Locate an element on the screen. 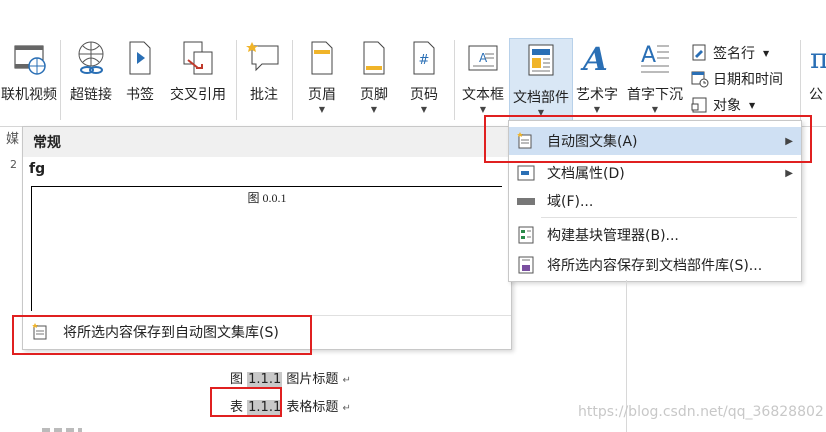  figure-title: 图片标题 is located at coordinates (312, 379).